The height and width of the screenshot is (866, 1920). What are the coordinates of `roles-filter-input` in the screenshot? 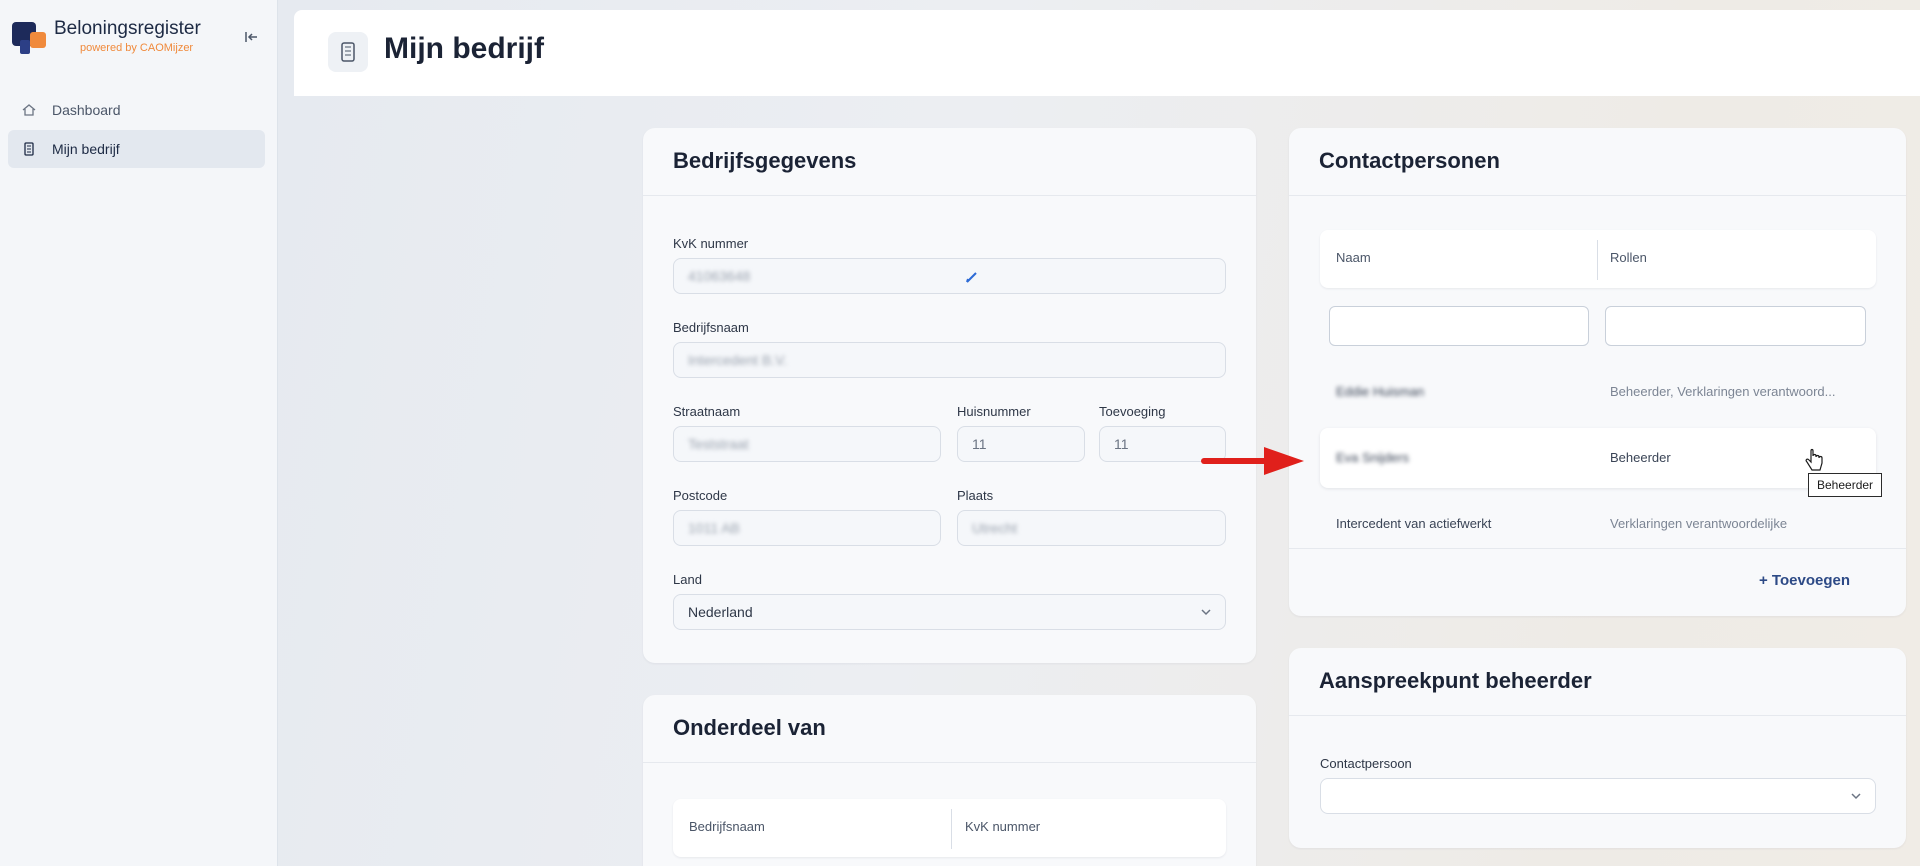 It's located at (1735, 326).